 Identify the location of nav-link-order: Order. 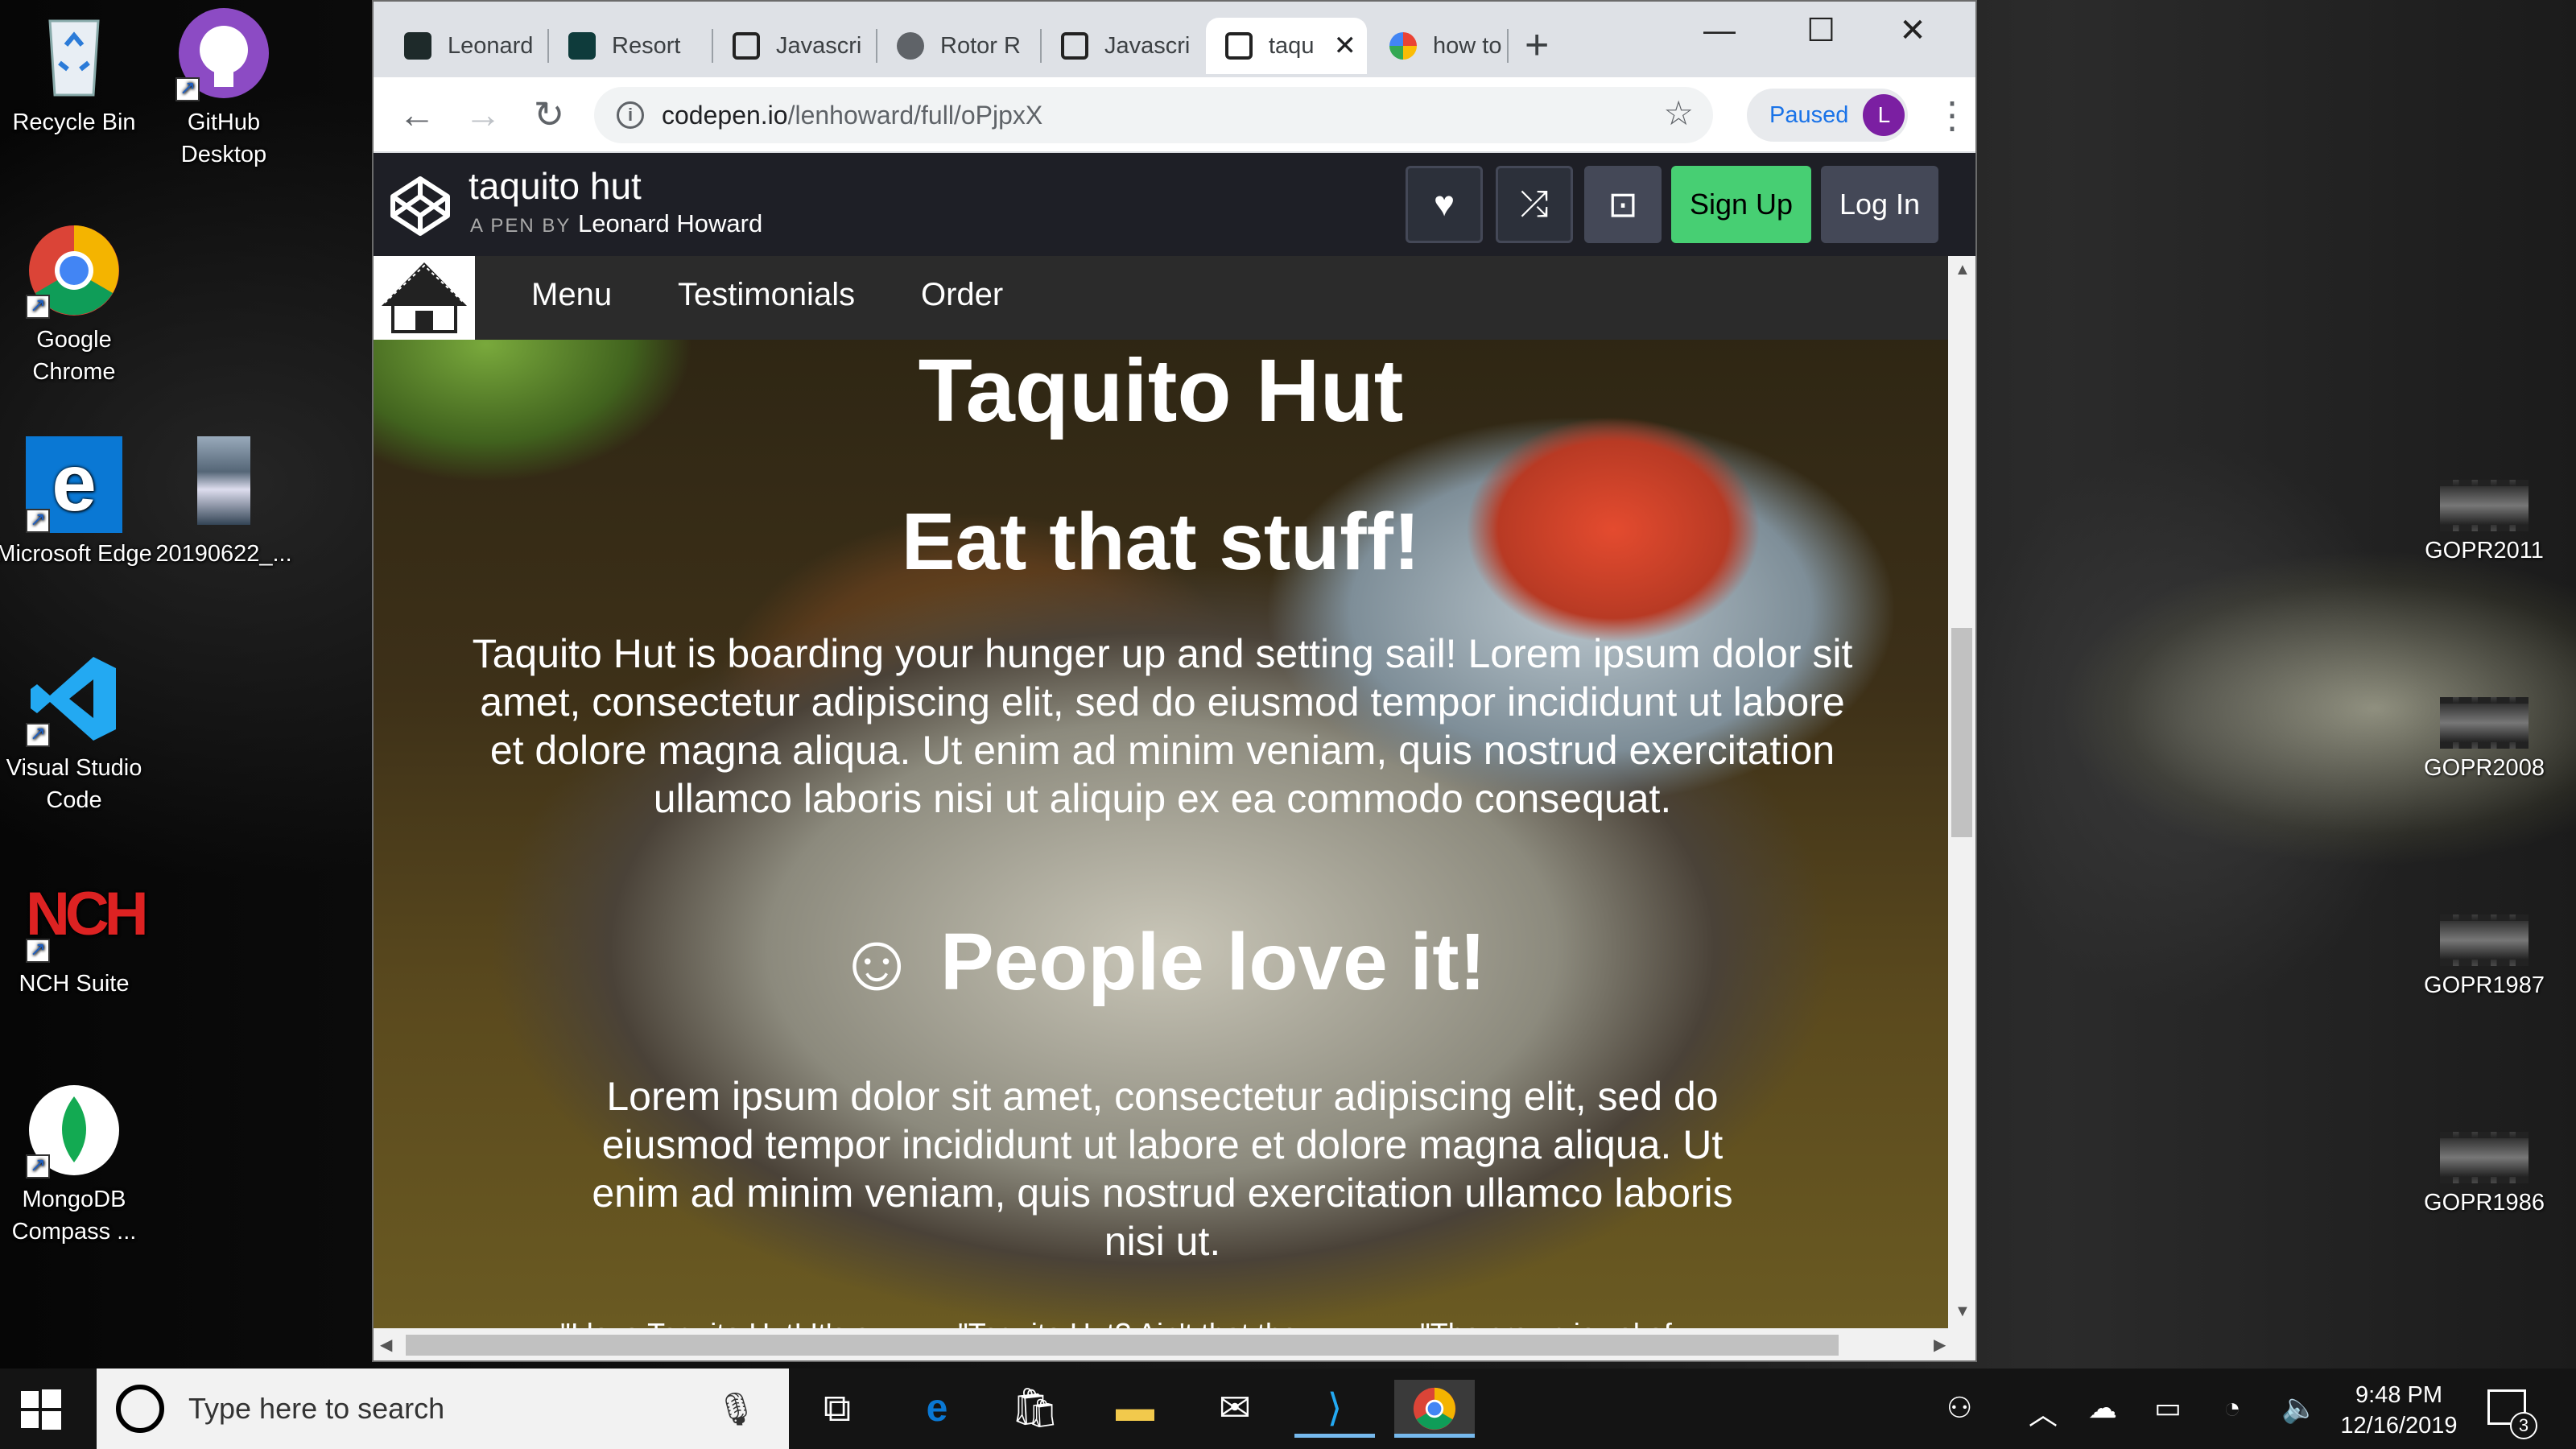
(962, 295).